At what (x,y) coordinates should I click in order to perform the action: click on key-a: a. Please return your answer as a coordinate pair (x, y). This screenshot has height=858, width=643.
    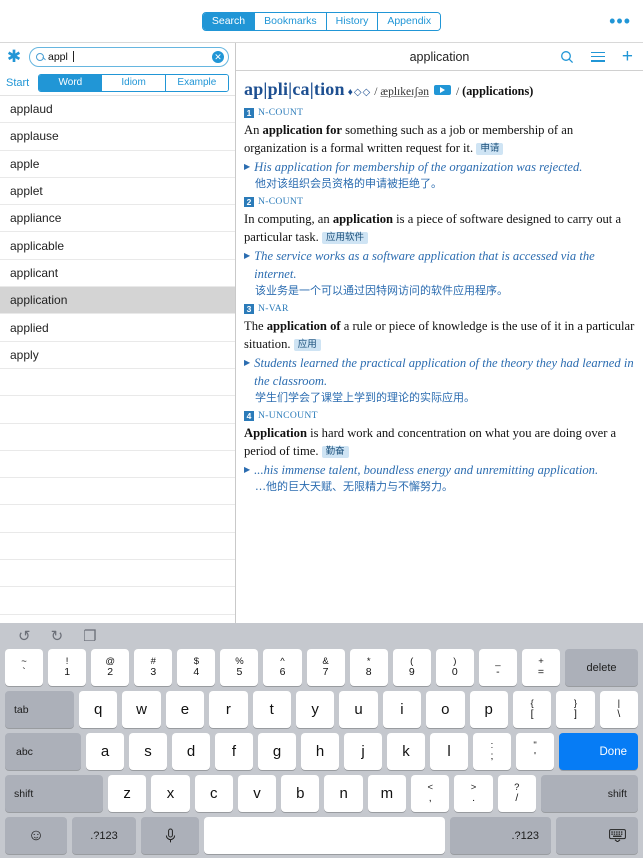
    Looking at the image, I should click on (105, 751).